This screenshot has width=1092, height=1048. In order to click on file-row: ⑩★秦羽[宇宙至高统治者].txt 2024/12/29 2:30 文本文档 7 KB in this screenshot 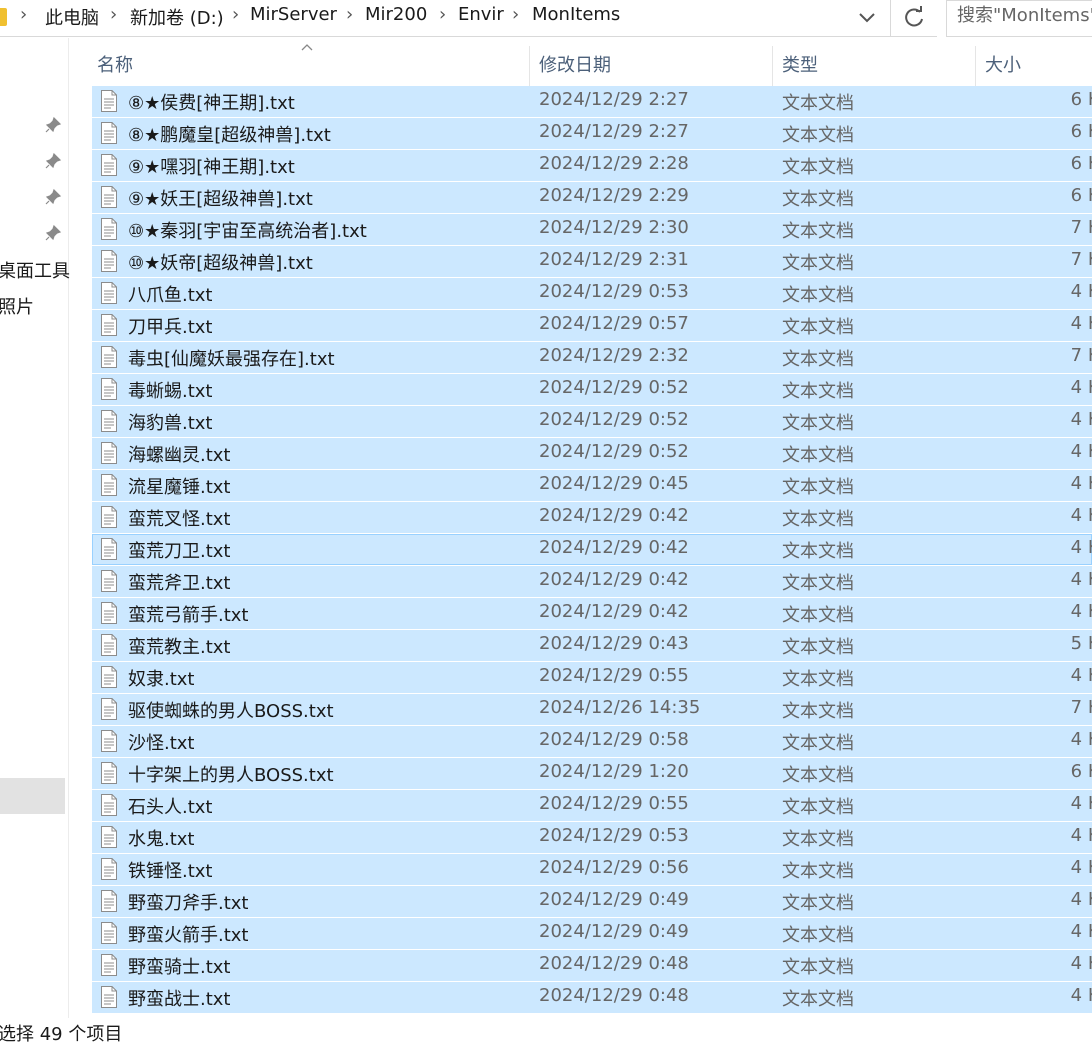, I will do `click(592, 229)`.